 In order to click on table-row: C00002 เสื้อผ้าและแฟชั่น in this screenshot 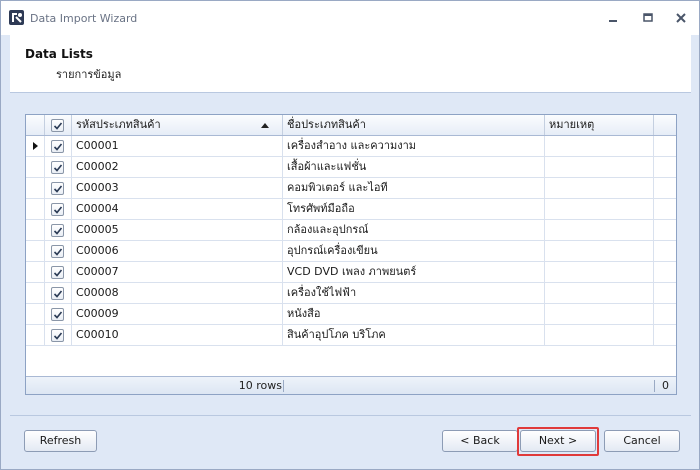, I will do `click(351, 167)`.